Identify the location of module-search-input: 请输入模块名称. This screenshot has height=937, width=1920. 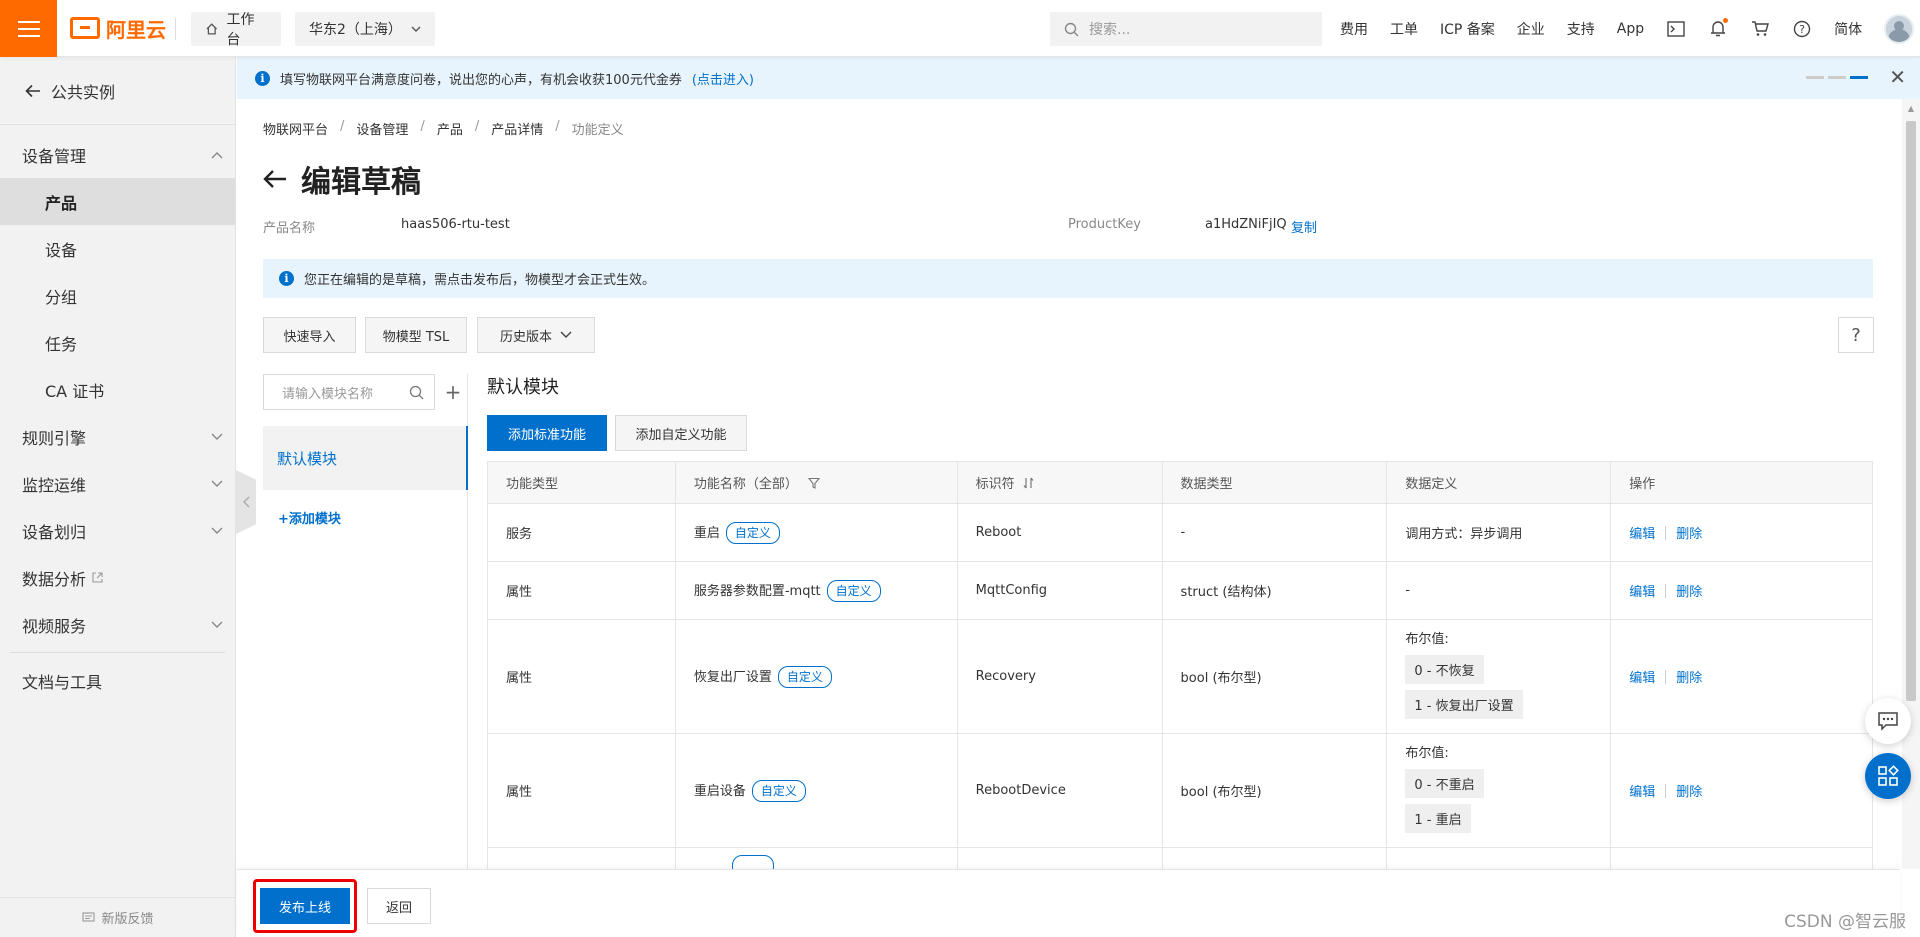
(349, 392).